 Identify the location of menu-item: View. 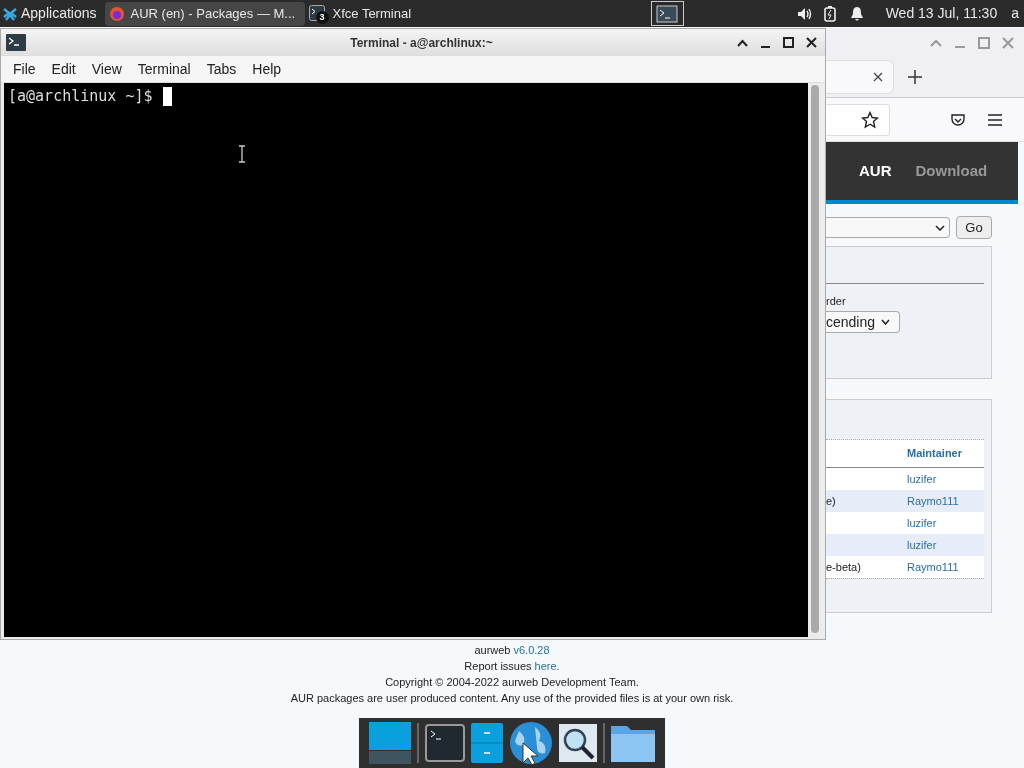
(106, 69).